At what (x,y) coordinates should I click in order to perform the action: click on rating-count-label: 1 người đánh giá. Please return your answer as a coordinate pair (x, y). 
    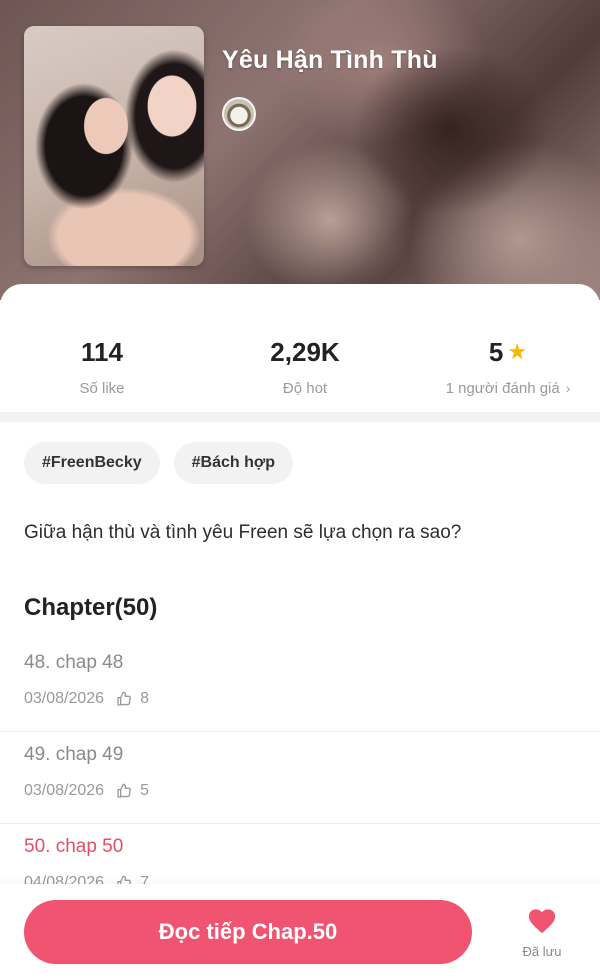
    Looking at the image, I should click on (502, 388).